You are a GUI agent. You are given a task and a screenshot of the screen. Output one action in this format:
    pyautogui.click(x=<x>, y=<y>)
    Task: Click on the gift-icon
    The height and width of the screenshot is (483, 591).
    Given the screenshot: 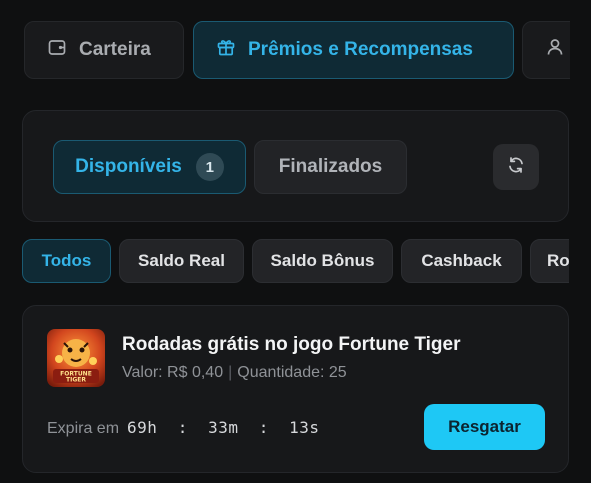 What is the action you would take?
    pyautogui.click(x=226, y=50)
    